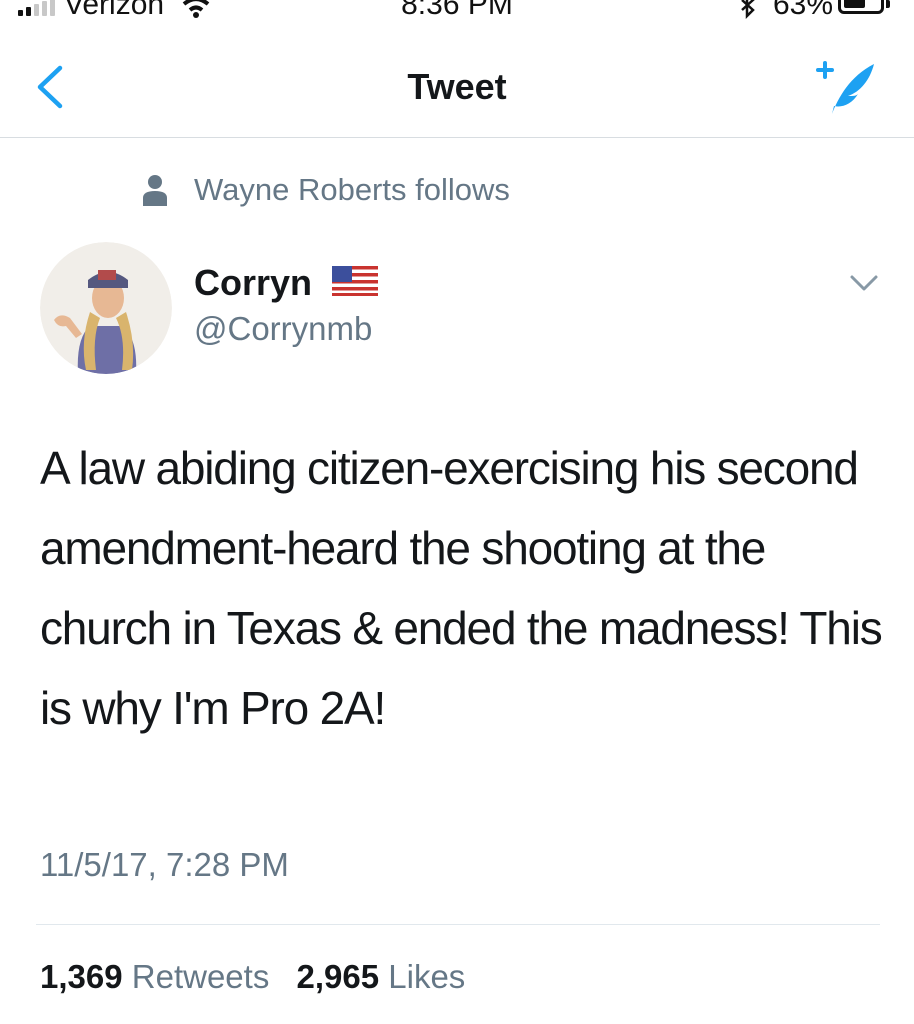 The height and width of the screenshot is (1024, 914). Describe the element at coordinates (457, 14) in the screenshot. I see `status-bar: Verizon 8:36 PM 63%` at that location.